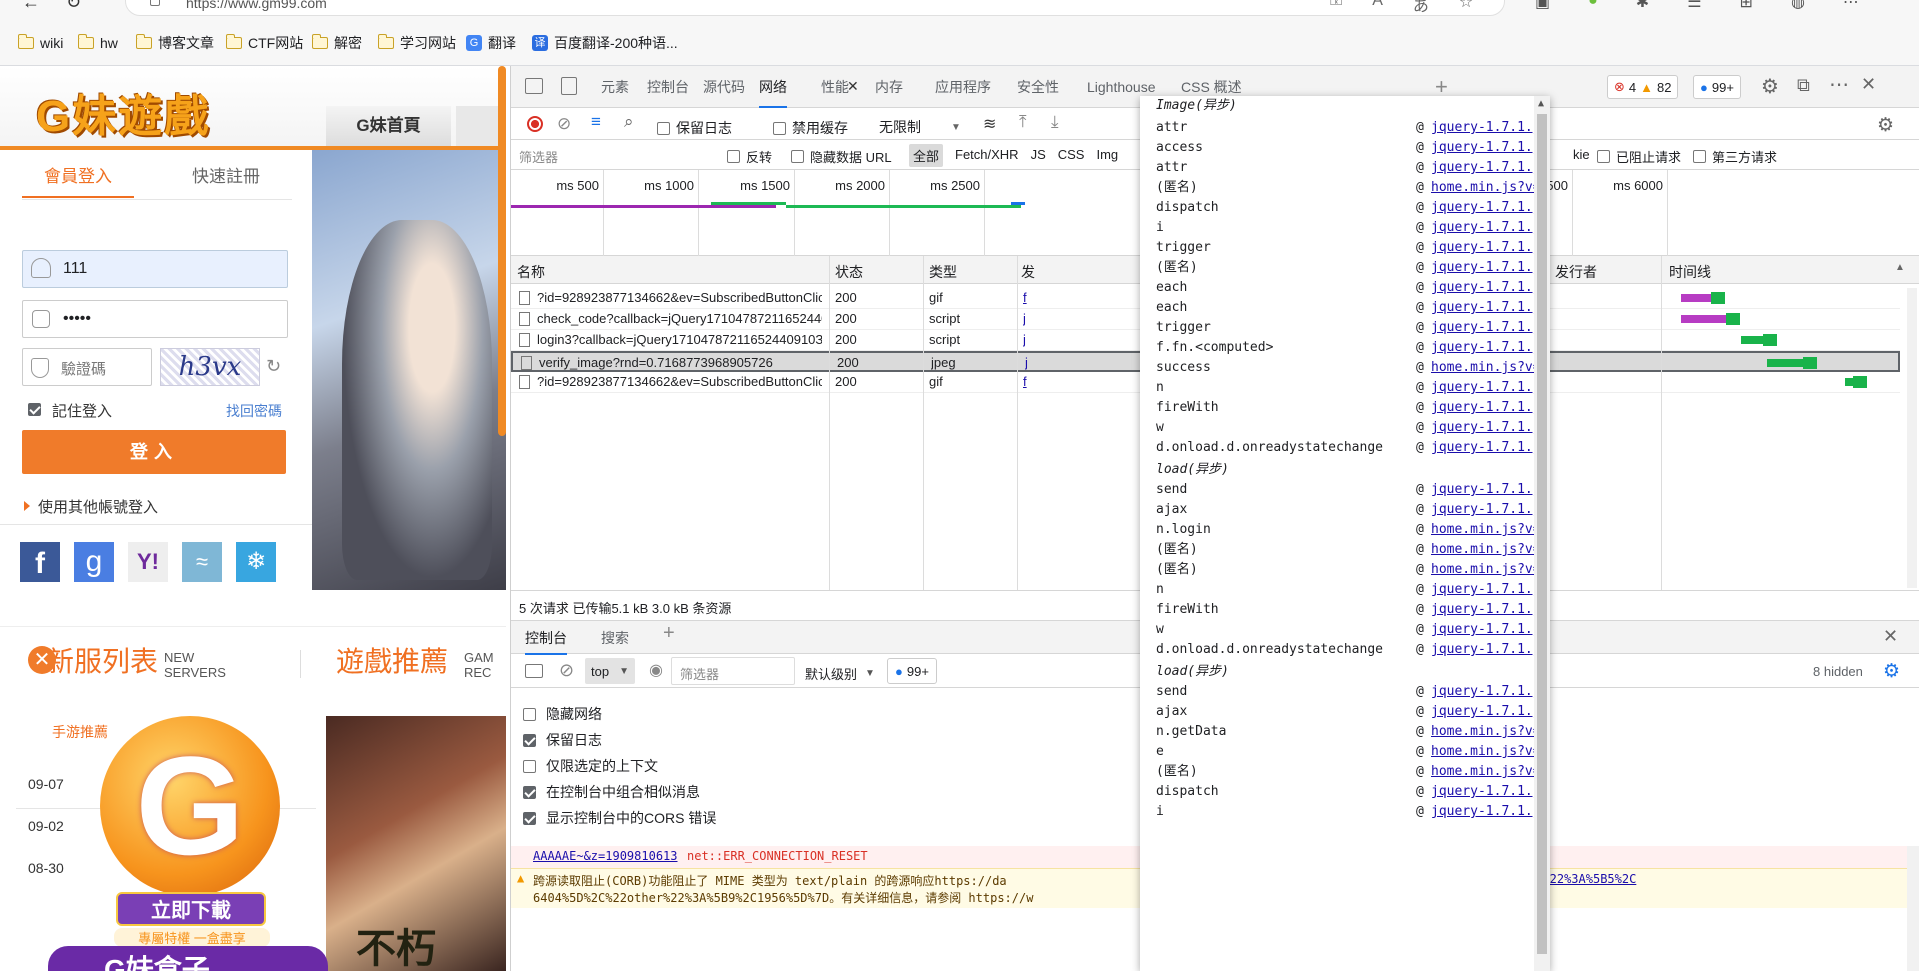 The image size is (1919, 971). What do you see at coordinates (1542, 6) in the screenshot?
I see `collections-icon: ▣` at bounding box center [1542, 6].